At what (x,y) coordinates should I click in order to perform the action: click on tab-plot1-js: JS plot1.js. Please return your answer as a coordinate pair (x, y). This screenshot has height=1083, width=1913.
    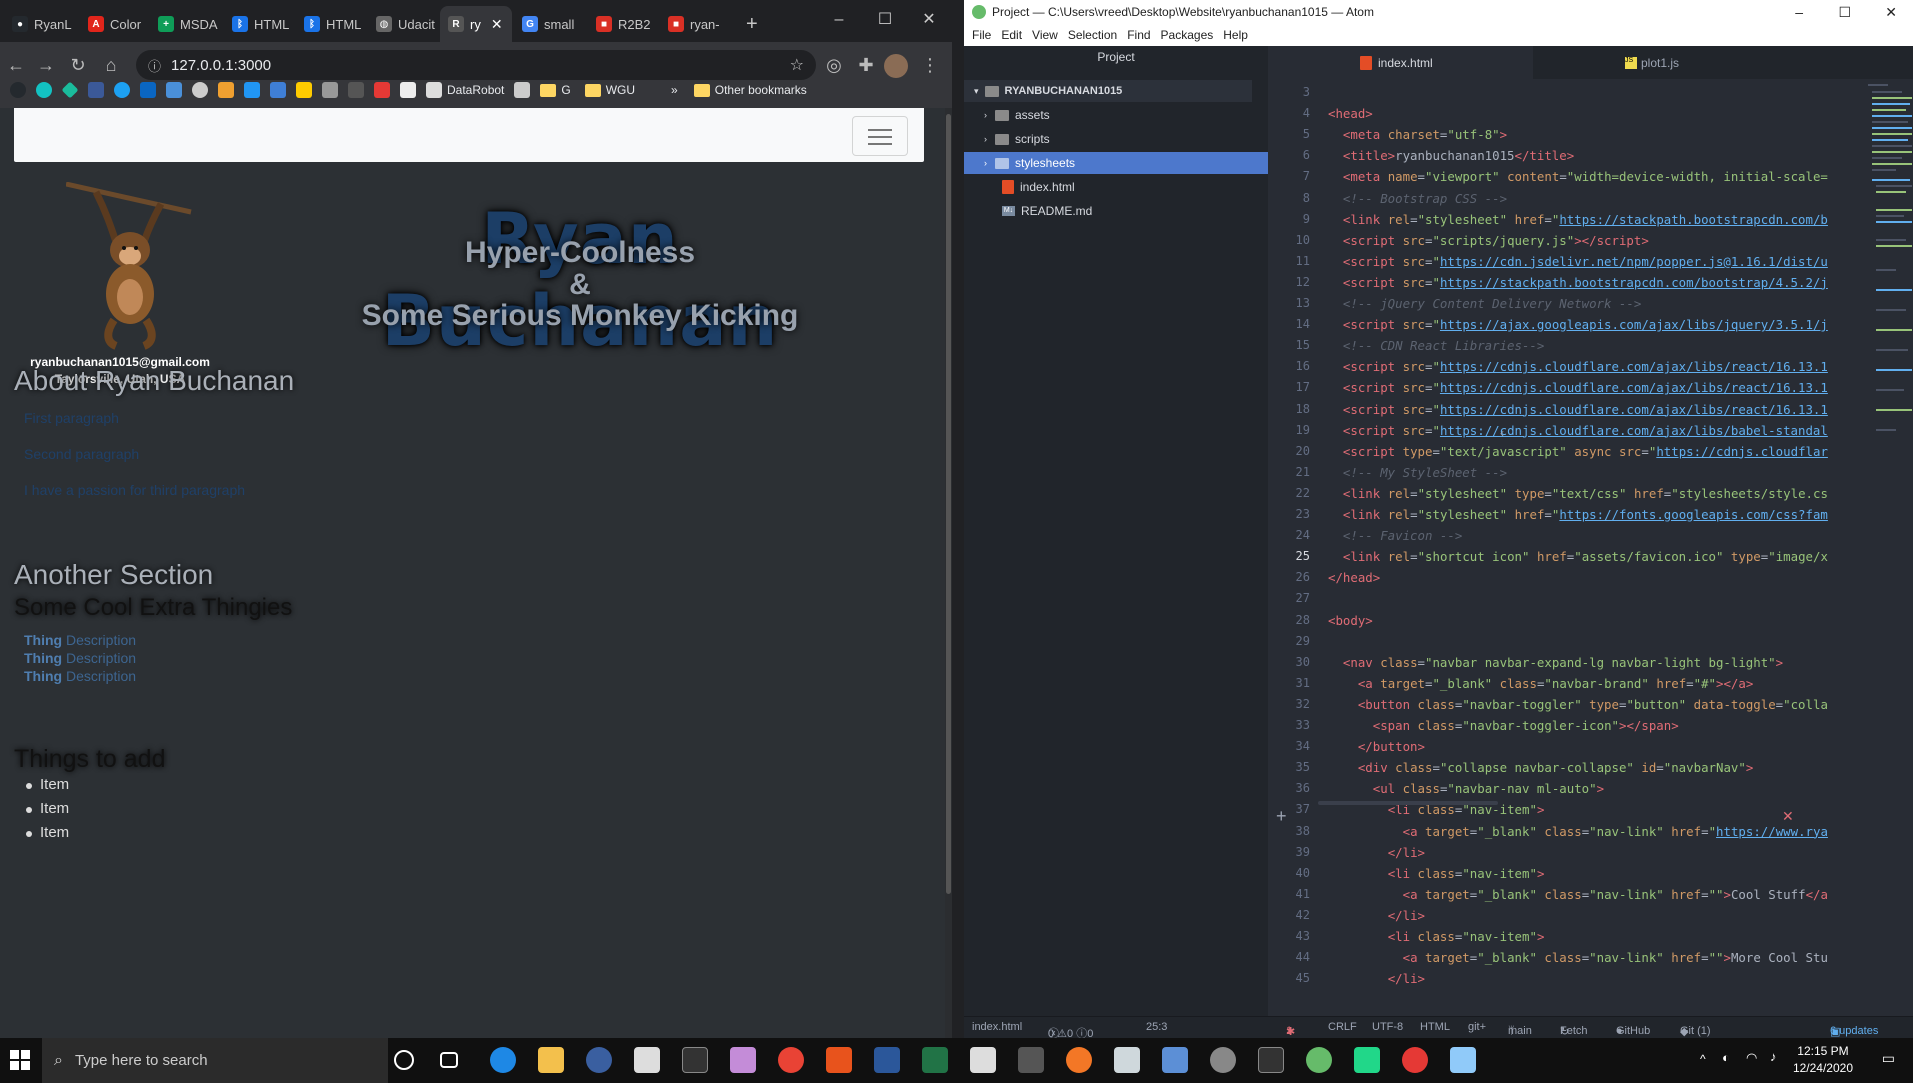
    Looking at the image, I should click on (1668, 62).